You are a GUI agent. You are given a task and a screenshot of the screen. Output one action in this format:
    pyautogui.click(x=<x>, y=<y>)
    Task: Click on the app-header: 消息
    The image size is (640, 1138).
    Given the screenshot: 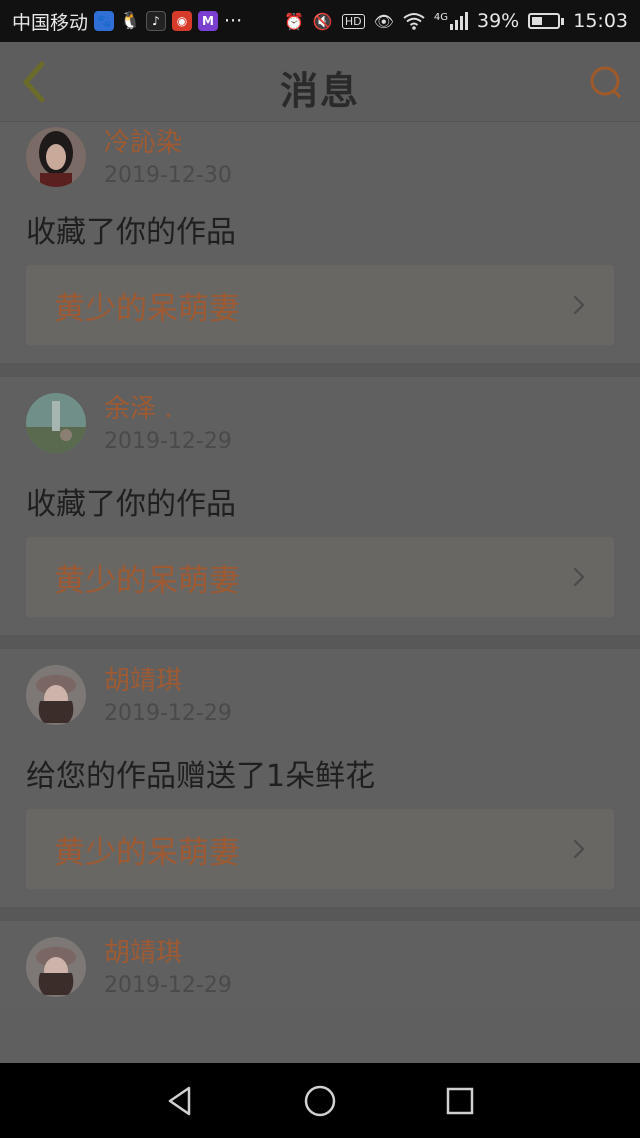 What is the action you would take?
    pyautogui.click(x=320, y=82)
    